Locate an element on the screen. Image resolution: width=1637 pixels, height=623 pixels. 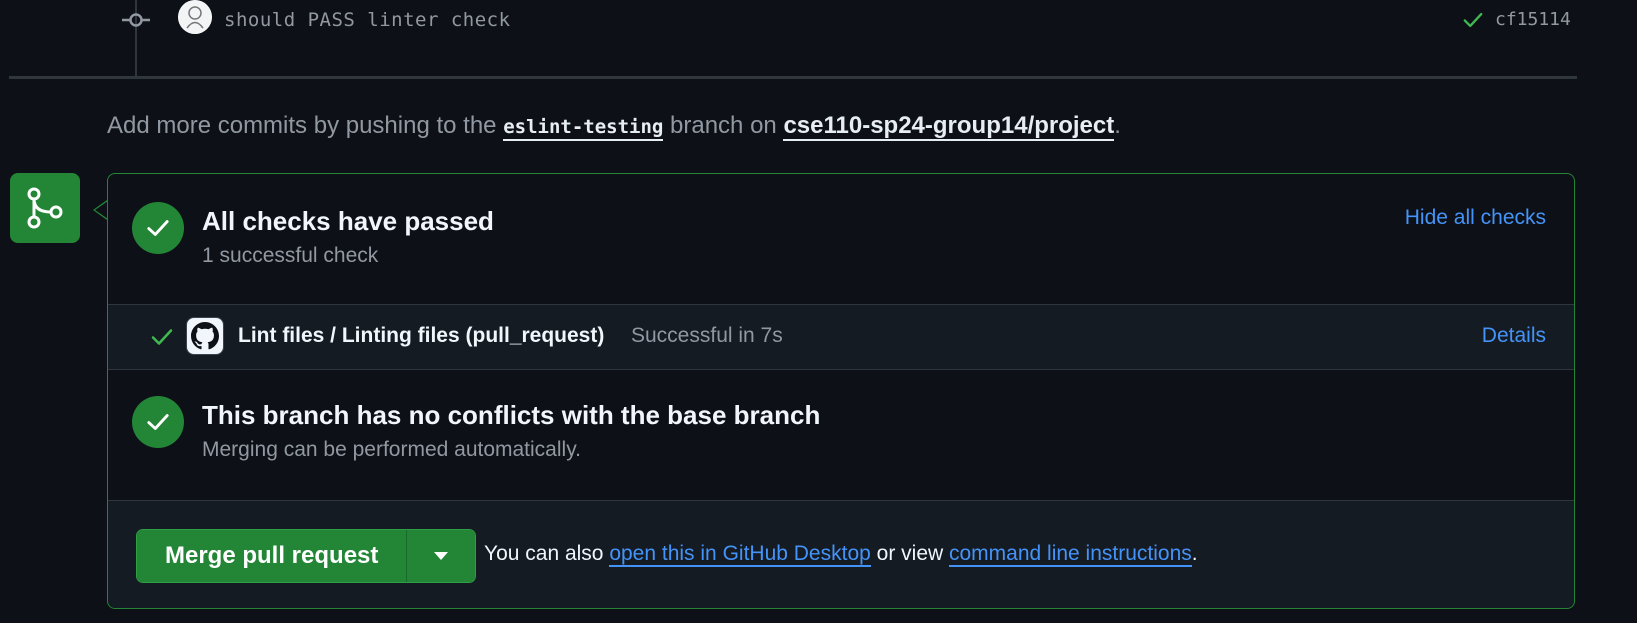
merge-hint-suffix: . is located at coordinates (1194, 553).